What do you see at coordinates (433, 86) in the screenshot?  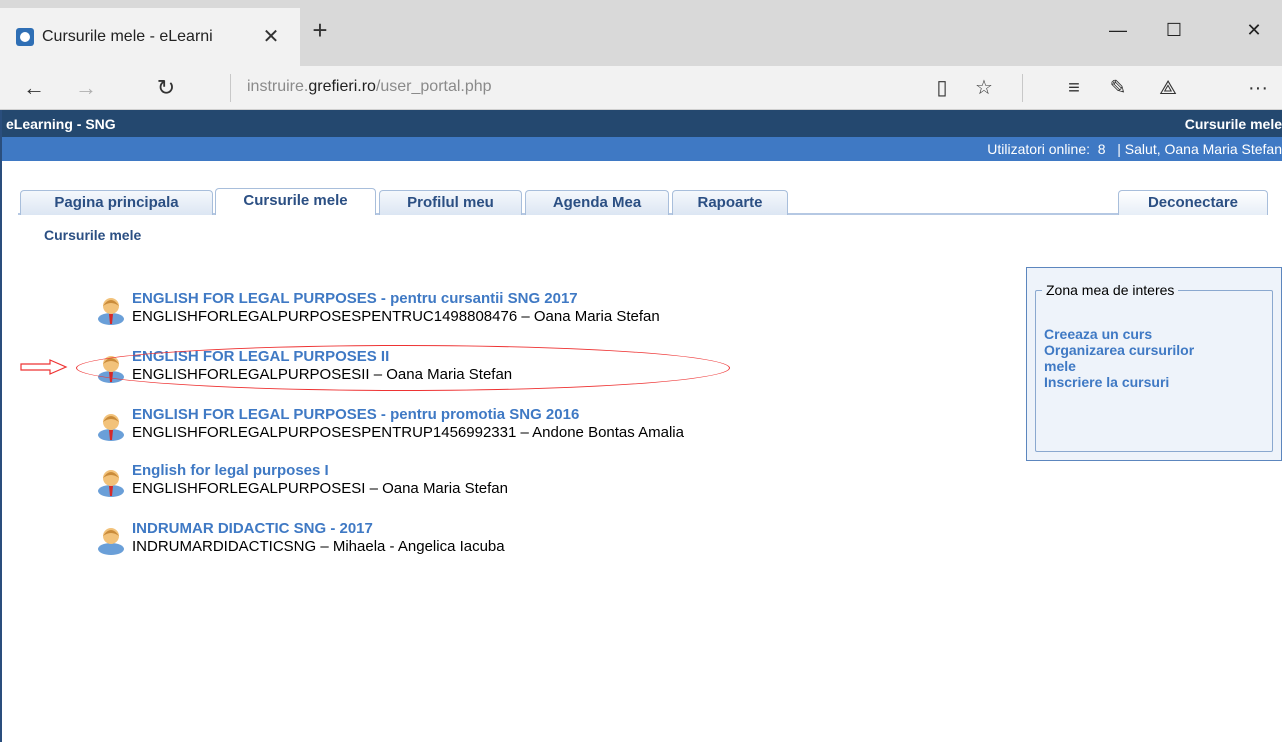 I see `url-path: /user_portal.php` at bounding box center [433, 86].